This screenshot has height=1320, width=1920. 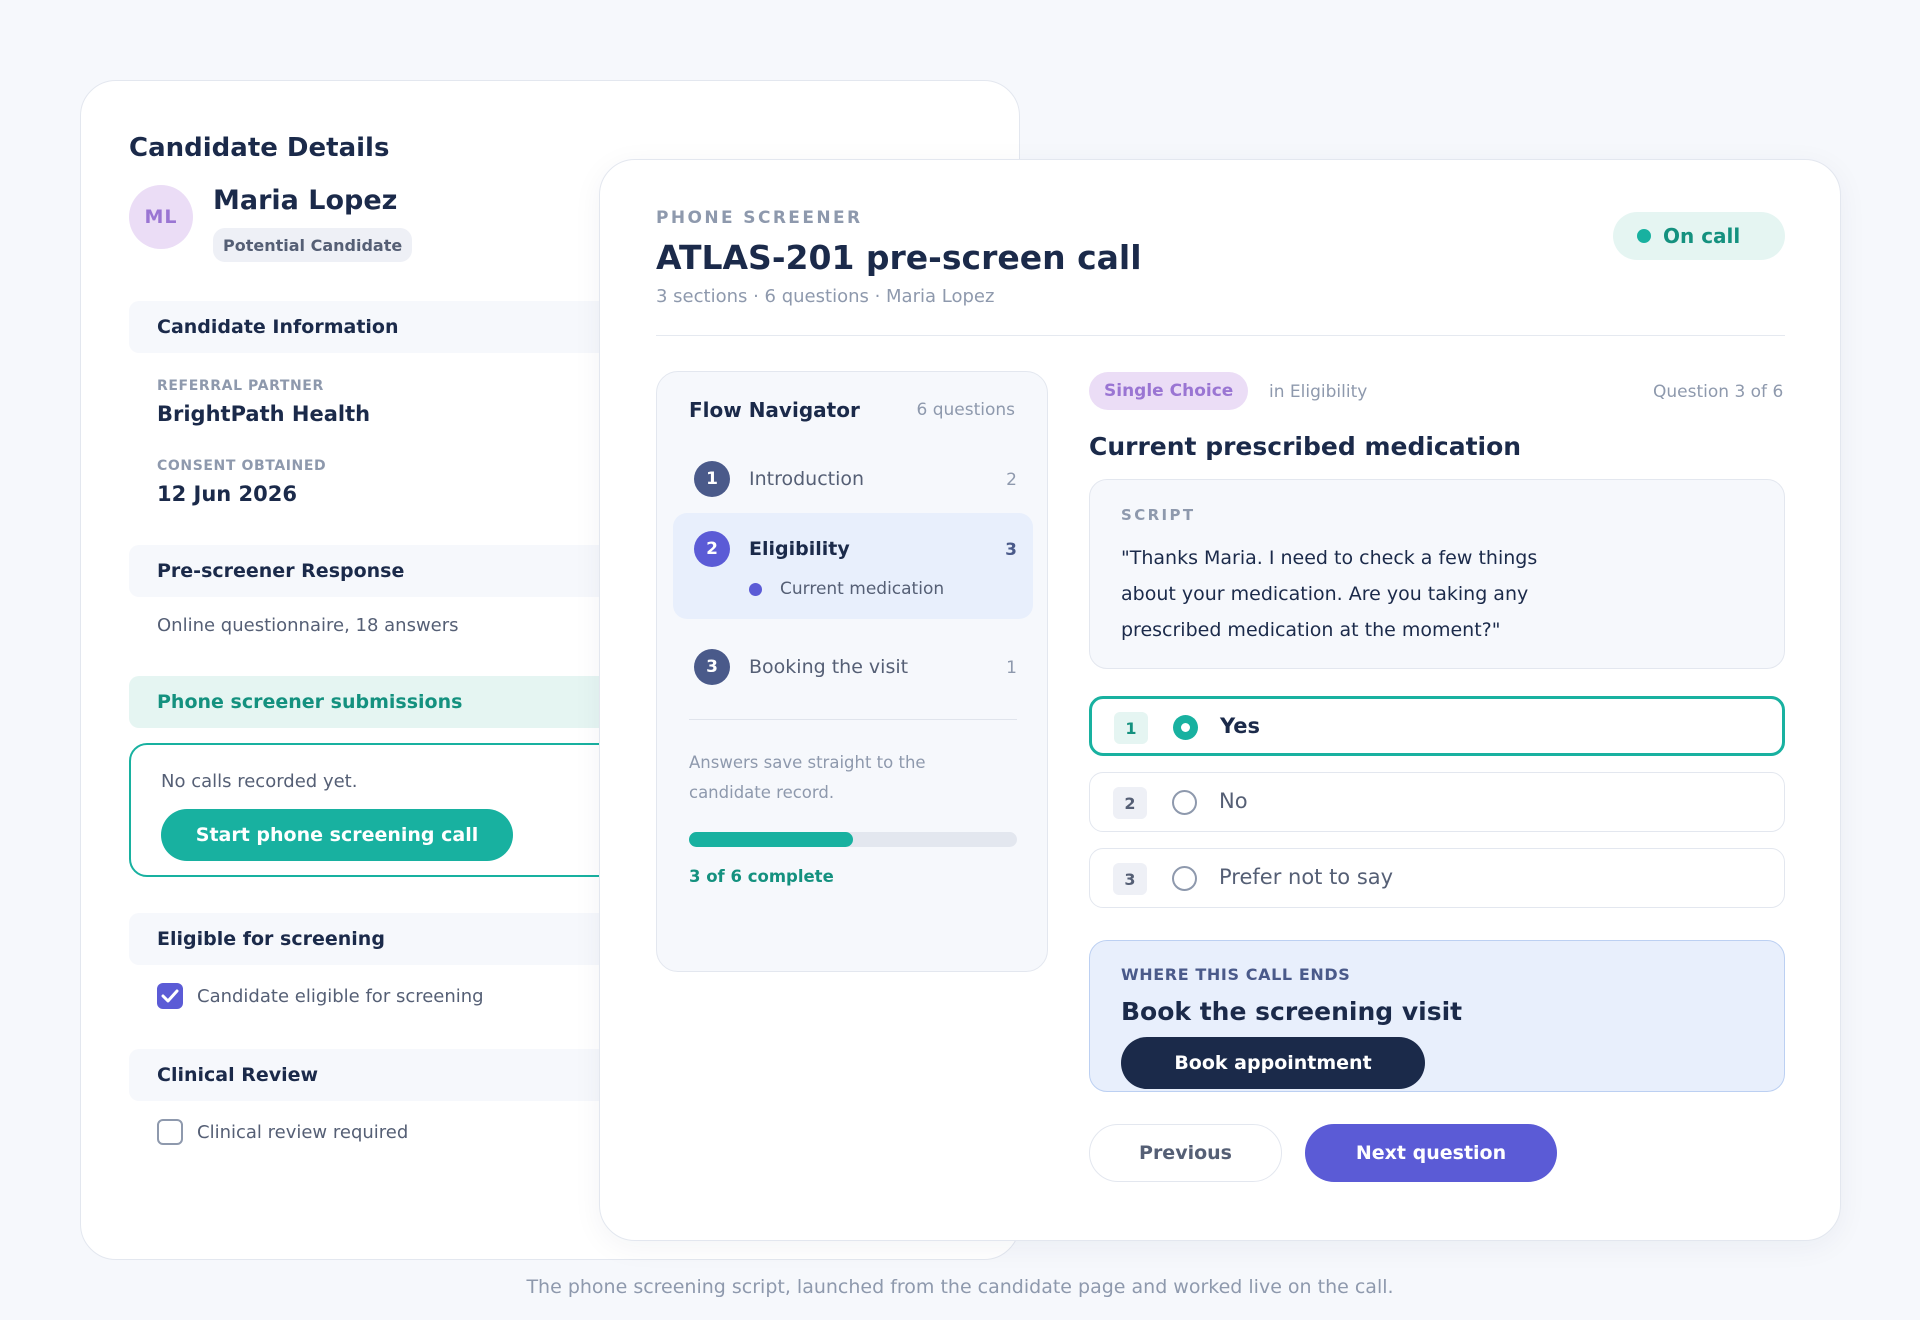 I want to click on on-call-label: On call, so click(x=1702, y=236).